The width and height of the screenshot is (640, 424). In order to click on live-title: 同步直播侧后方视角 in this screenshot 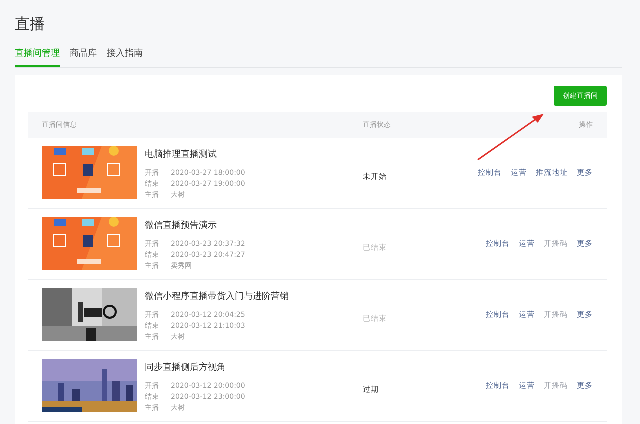, I will do `click(186, 368)`.